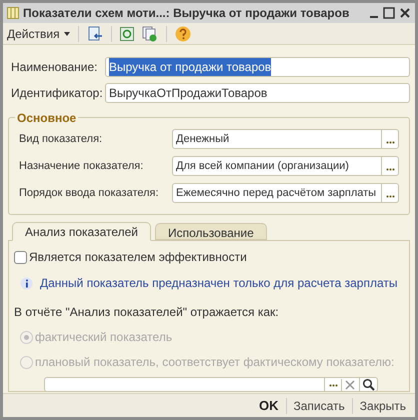 The width and height of the screenshot is (418, 420). What do you see at coordinates (94, 34) in the screenshot?
I see `document-arrow-icon` at bounding box center [94, 34].